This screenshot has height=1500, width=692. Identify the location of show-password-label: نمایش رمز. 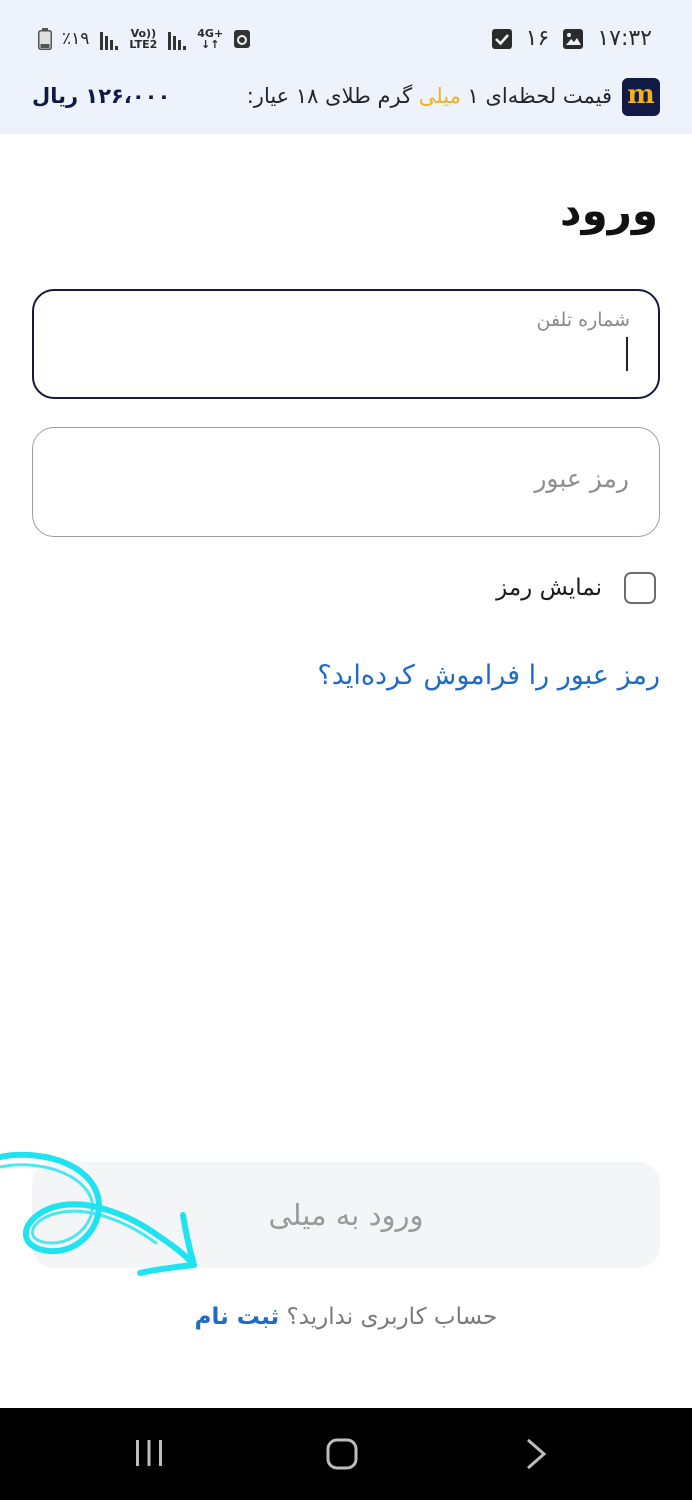
(549, 588).